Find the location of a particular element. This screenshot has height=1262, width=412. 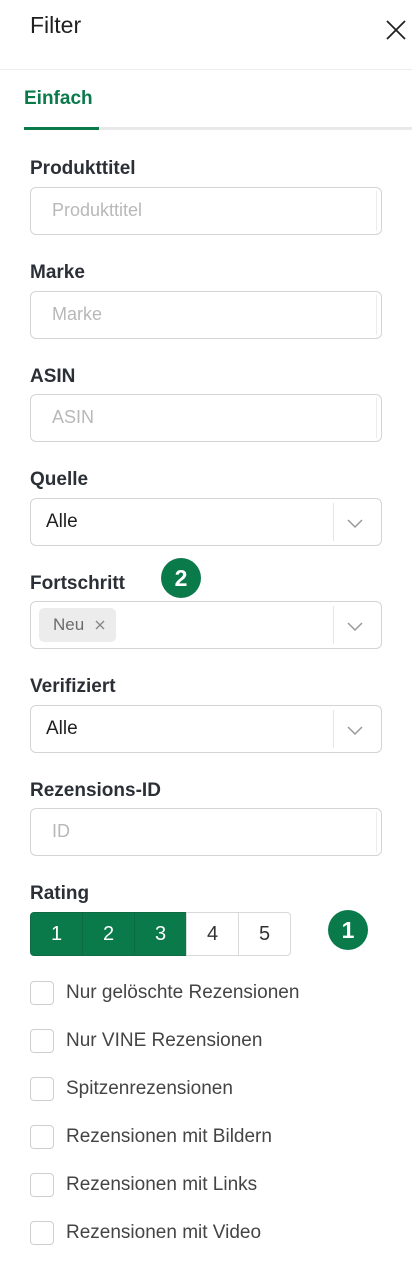

rating-button-4: 4 is located at coordinates (212, 934).